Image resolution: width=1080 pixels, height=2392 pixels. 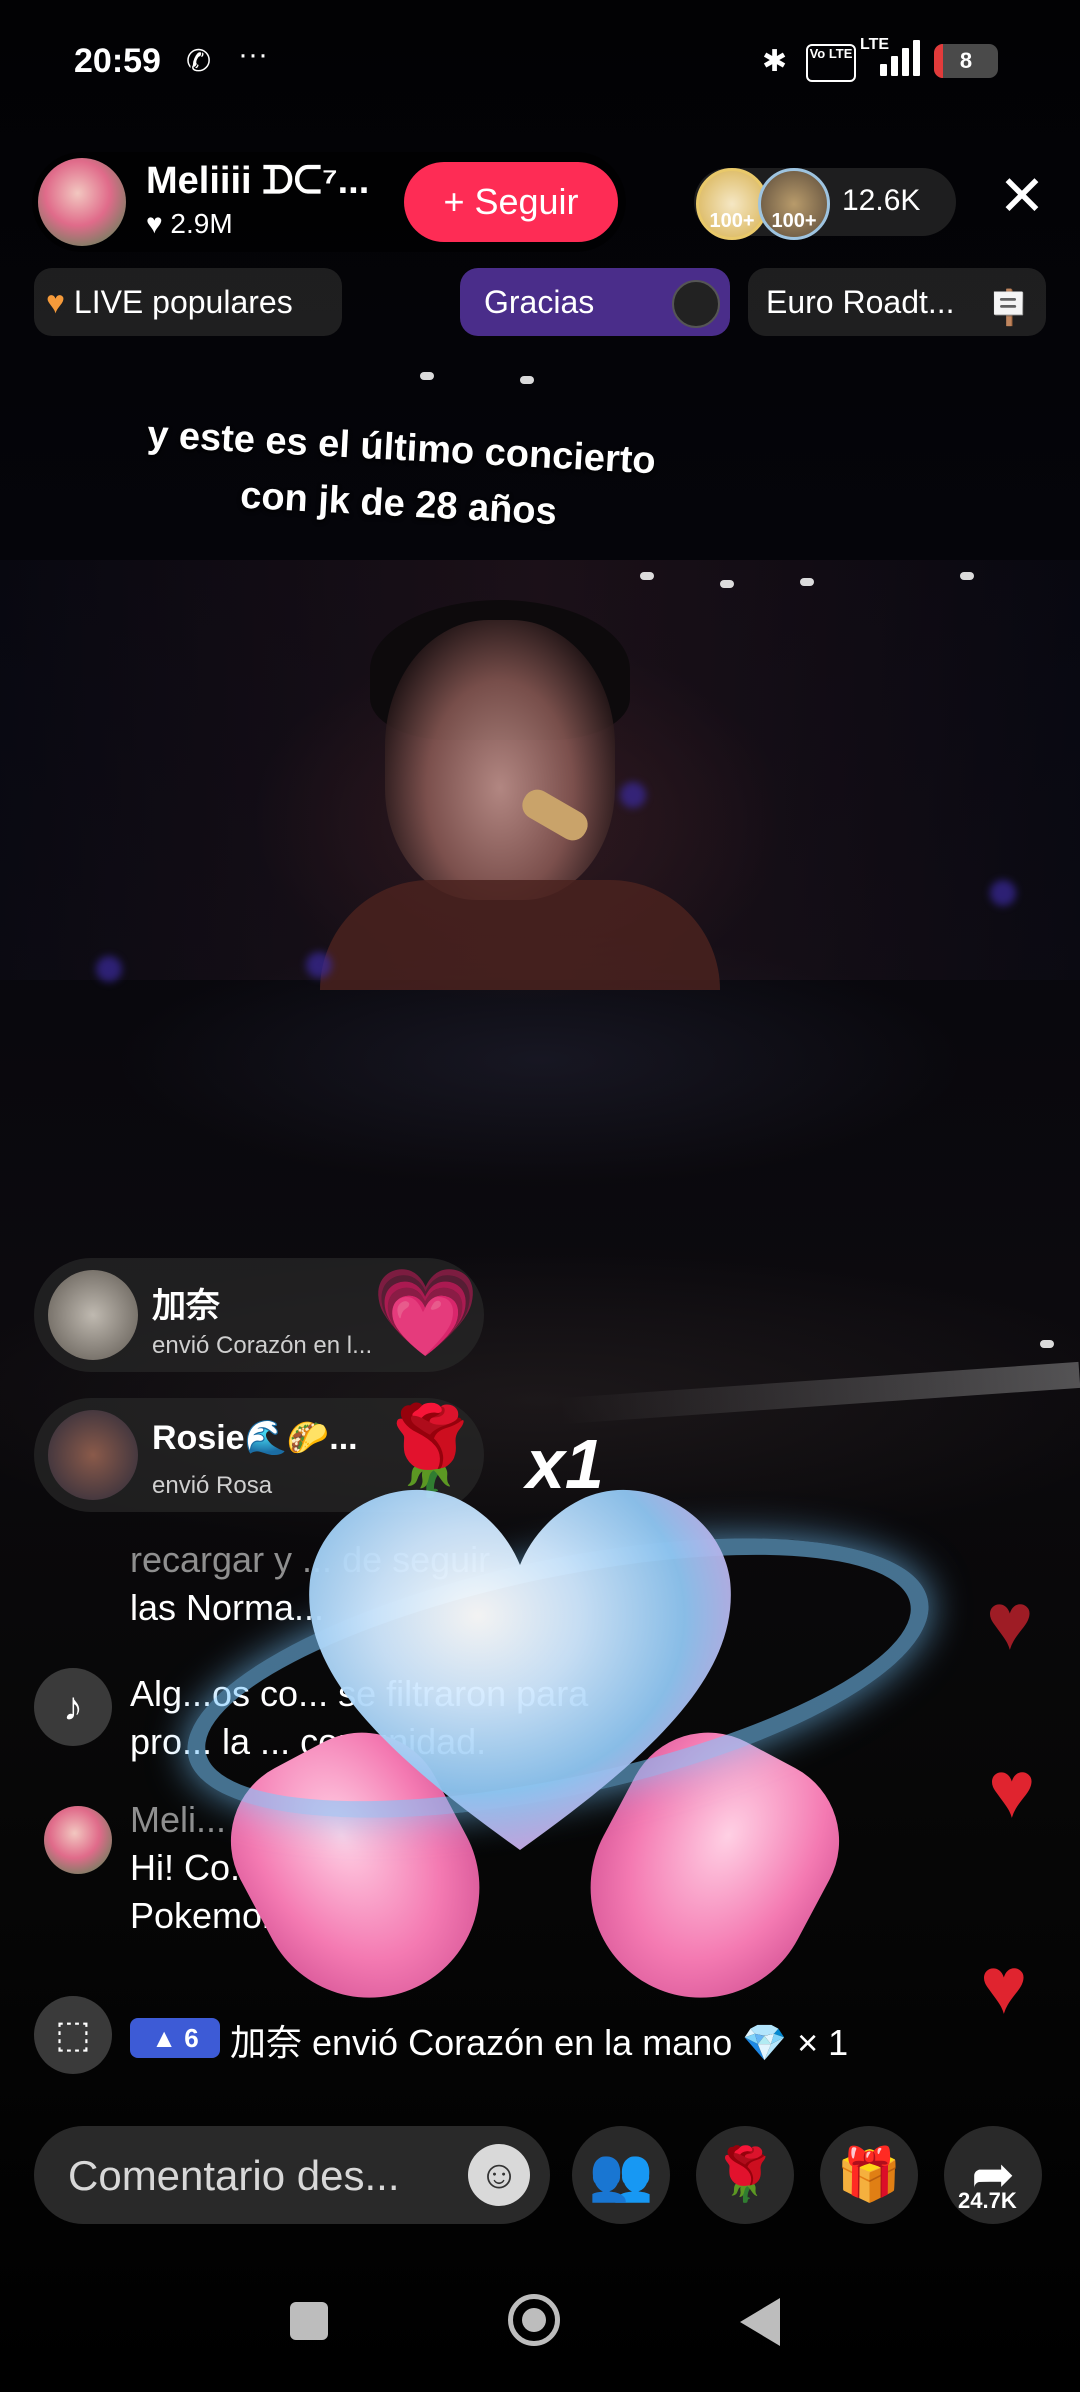 What do you see at coordinates (117, 61) in the screenshot?
I see `status-time: 20:59` at bounding box center [117, 61].